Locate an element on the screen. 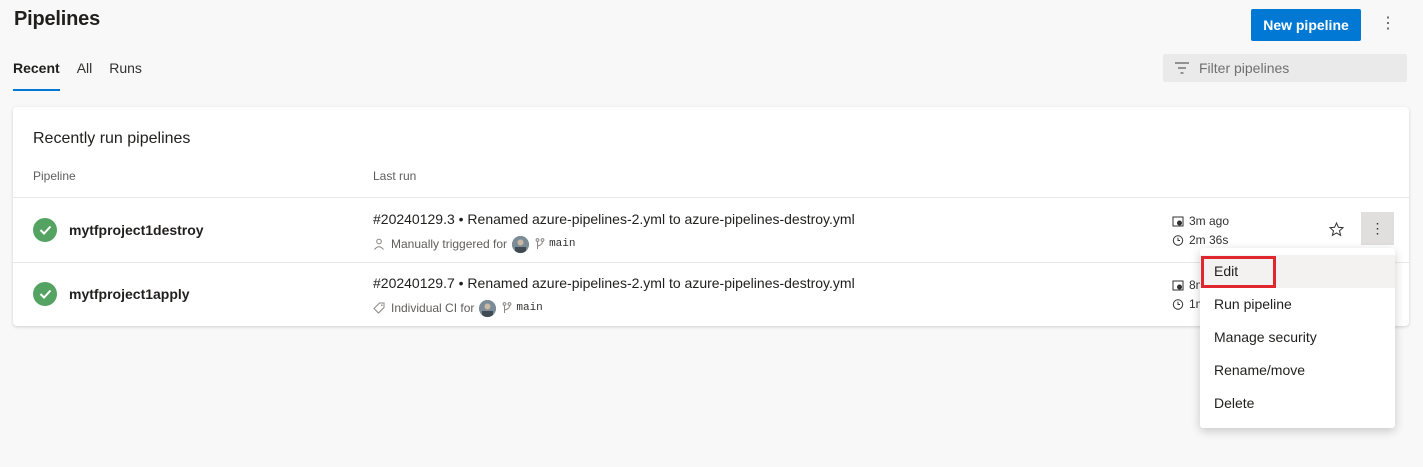 The height and width of the screenshot is (467, 1423). menu-item-manage-security: Manage security is located at coordinates (1297, 337).